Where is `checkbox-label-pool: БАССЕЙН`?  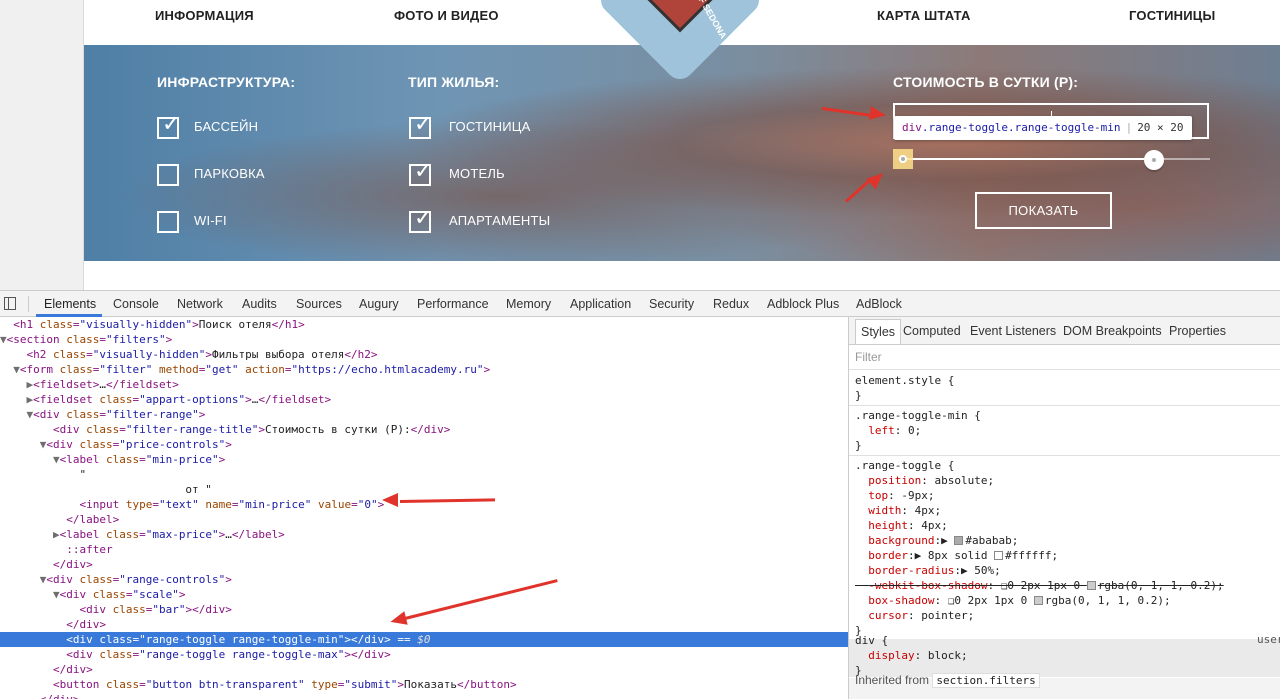 checkbox-label-pool: БАССЕЙН is located at coordinates (226, 126).